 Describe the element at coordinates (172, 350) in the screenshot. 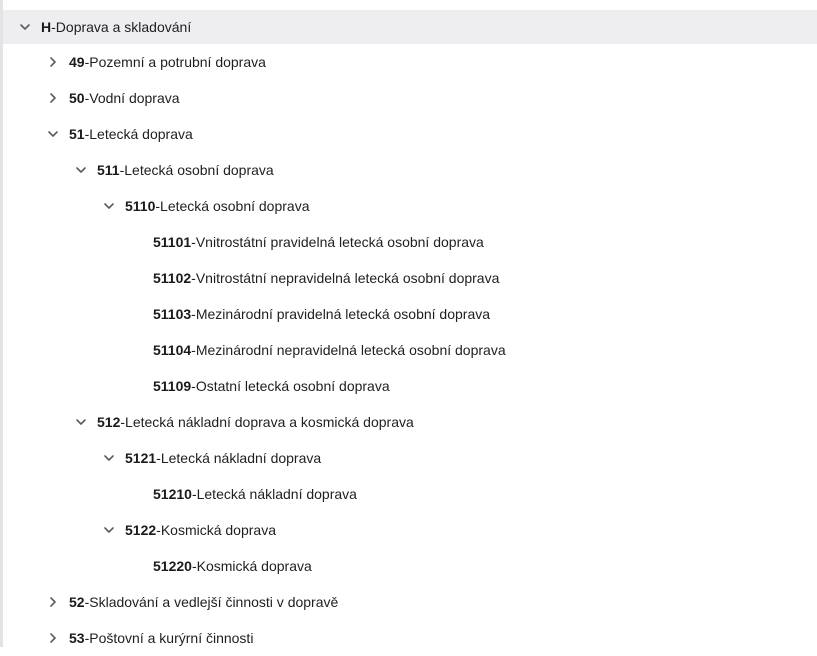

I see `tree-node-code: 51104` at that location.